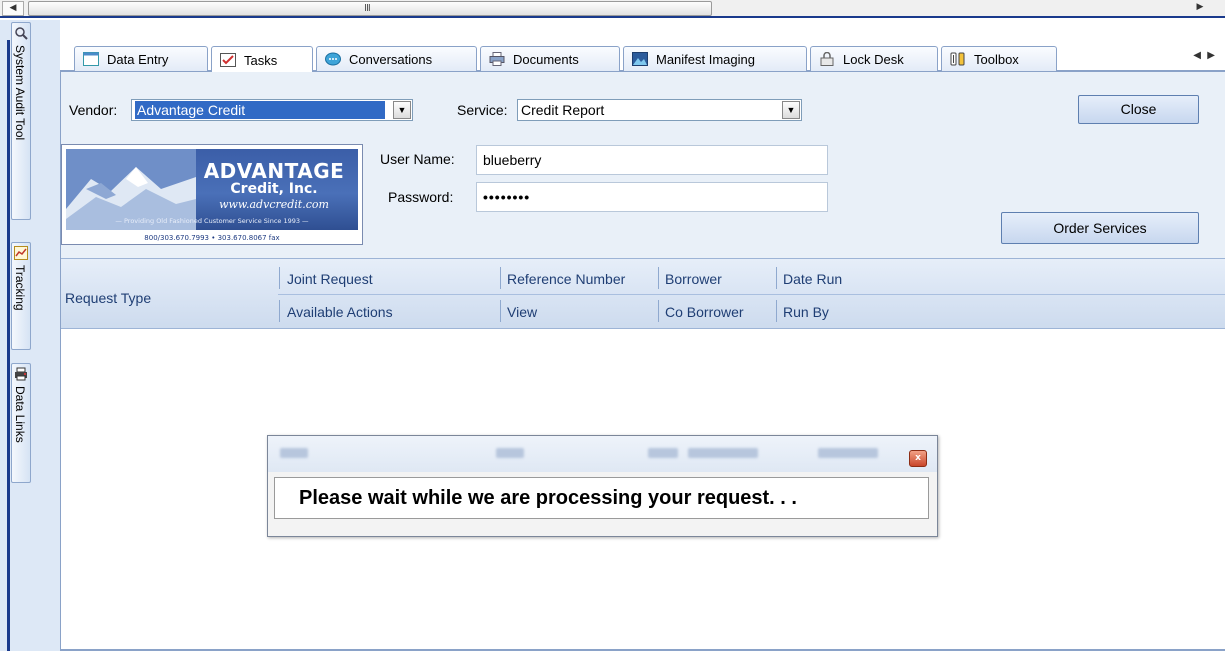 This screenshot has width=1225, height=651. I want to click on tools-icon, so click(957, 59).